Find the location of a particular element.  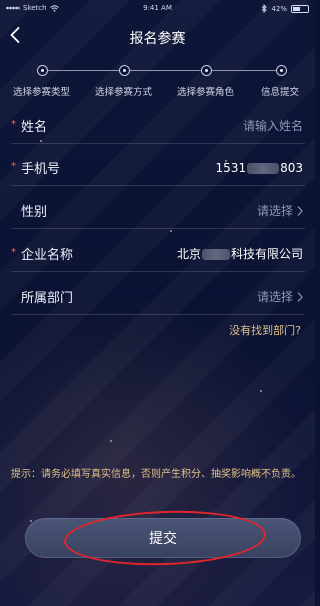

status-right: 42% is located at coordinates (285, 8).